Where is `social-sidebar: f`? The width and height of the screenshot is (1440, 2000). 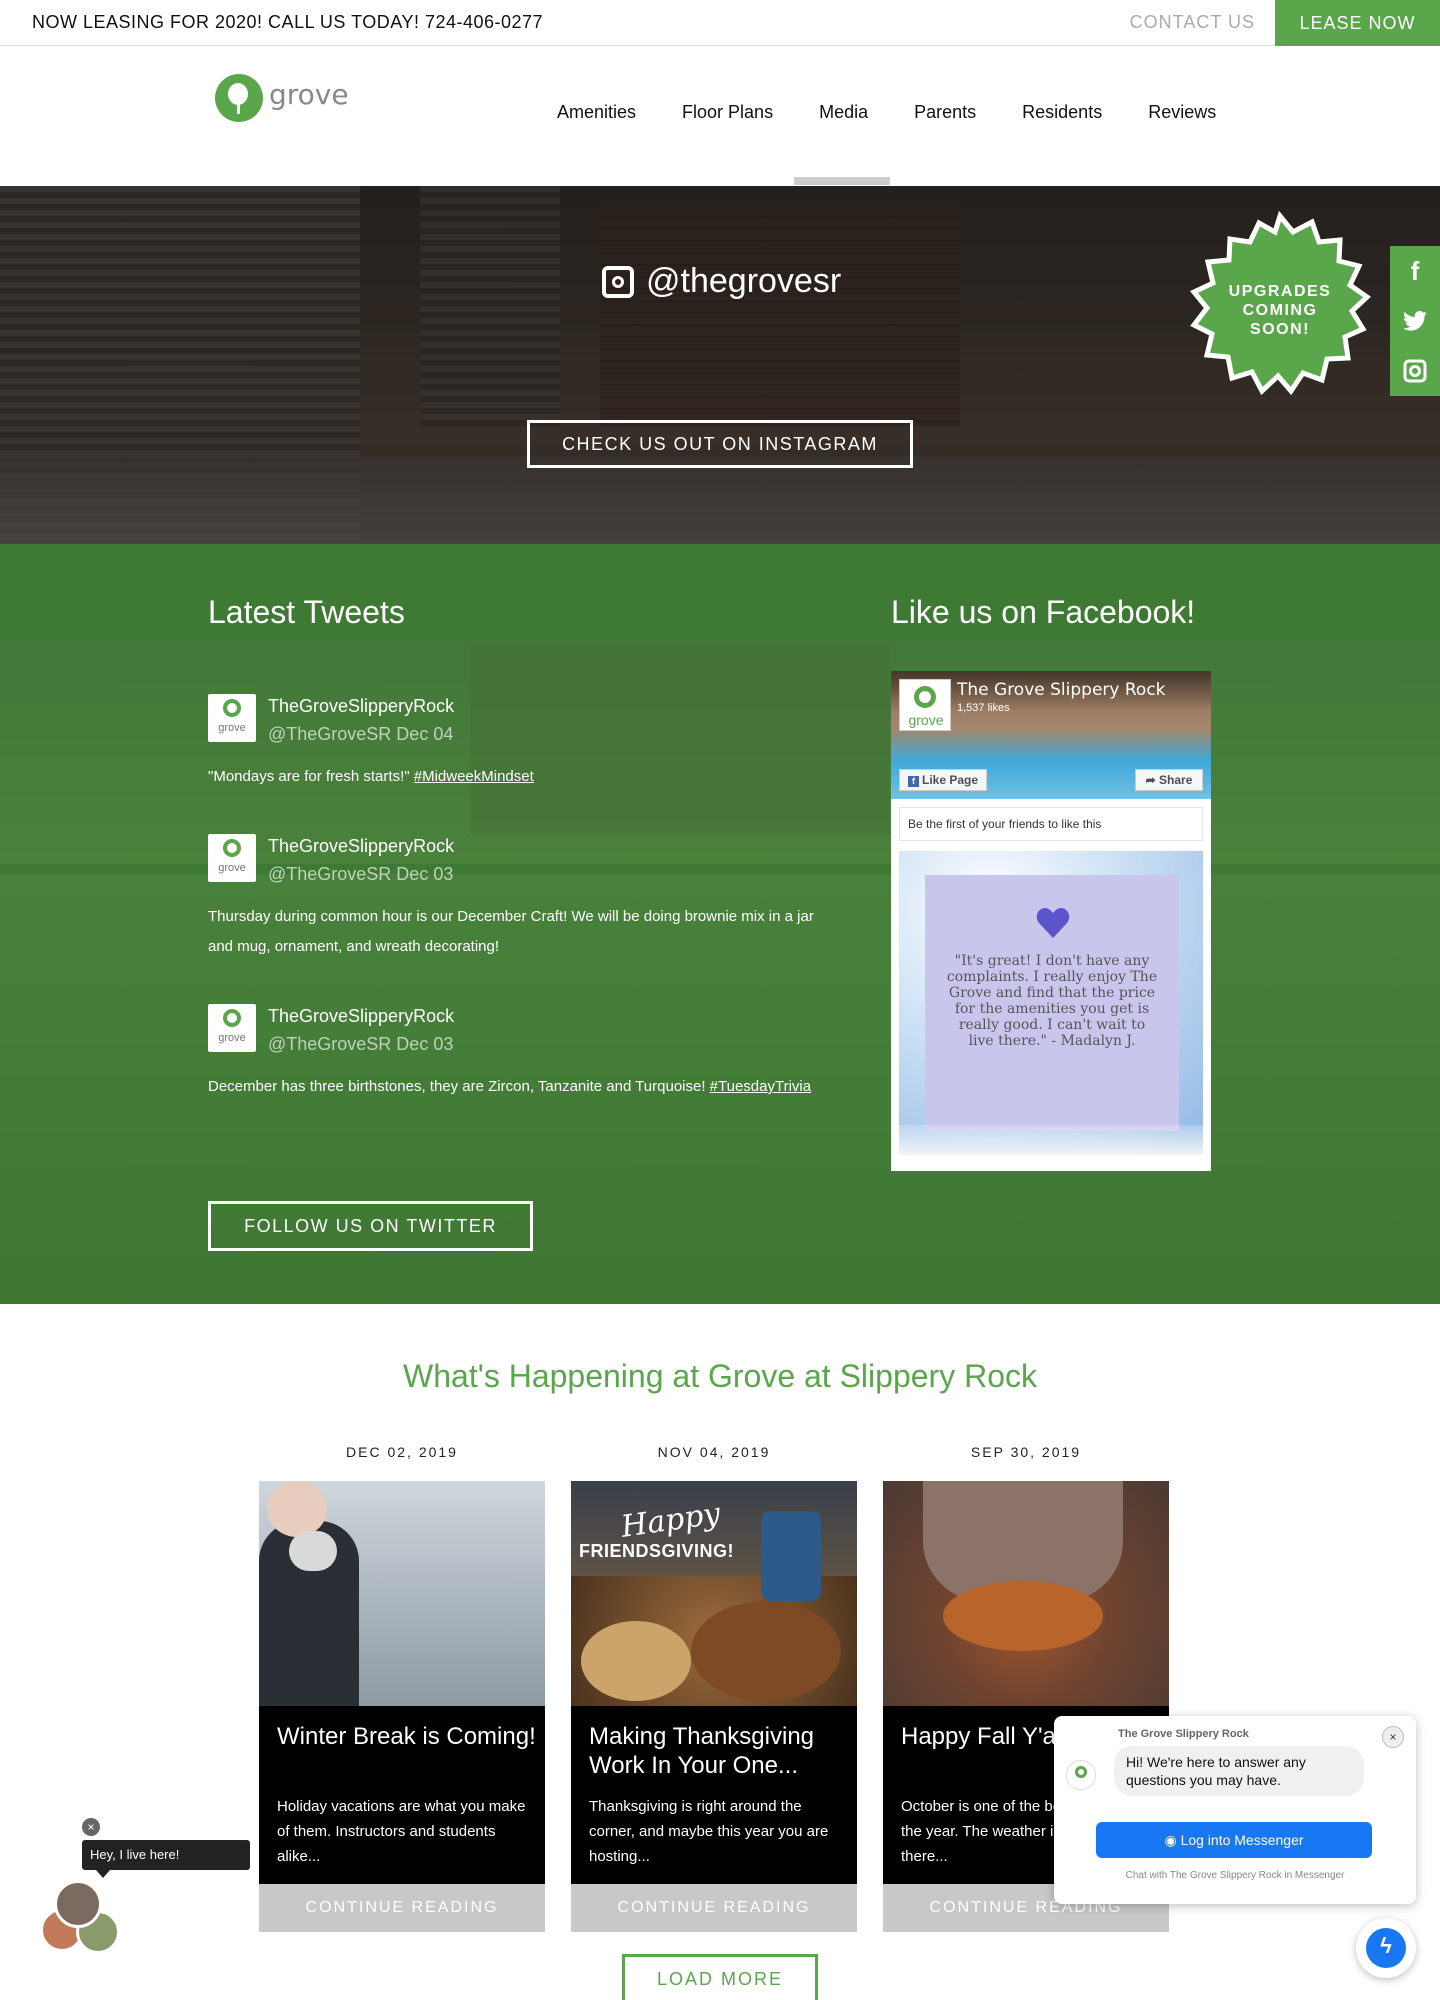 social-sidebar: f is located at coordinates (1415, 321).